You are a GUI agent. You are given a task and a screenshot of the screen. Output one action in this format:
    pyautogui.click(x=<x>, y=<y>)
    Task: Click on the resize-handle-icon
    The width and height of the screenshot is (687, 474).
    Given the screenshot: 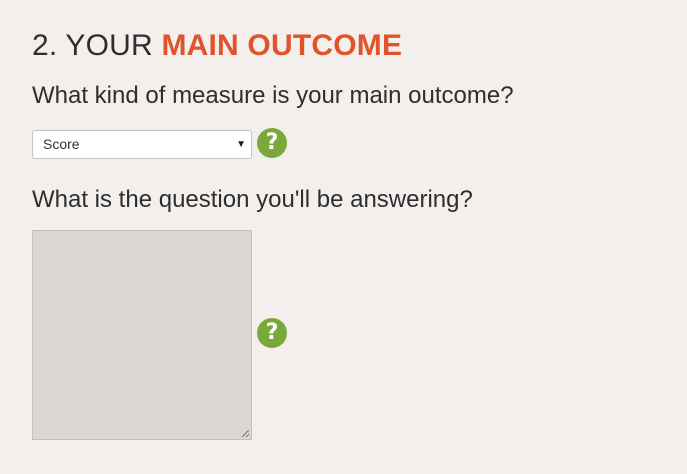 What is the action you would take?
    pyautogui.click(x=245, y=433)
    